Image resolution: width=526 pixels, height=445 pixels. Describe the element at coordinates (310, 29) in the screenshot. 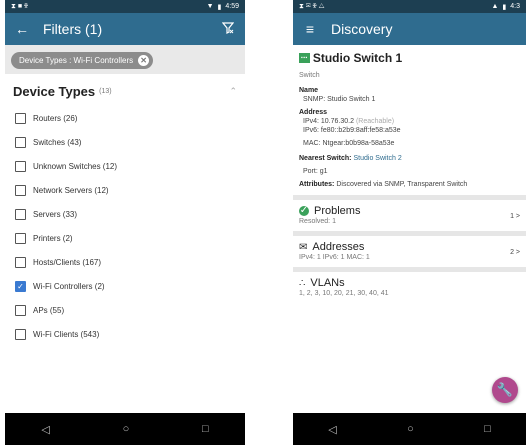

I see `menu-icon: ≡` at that location.